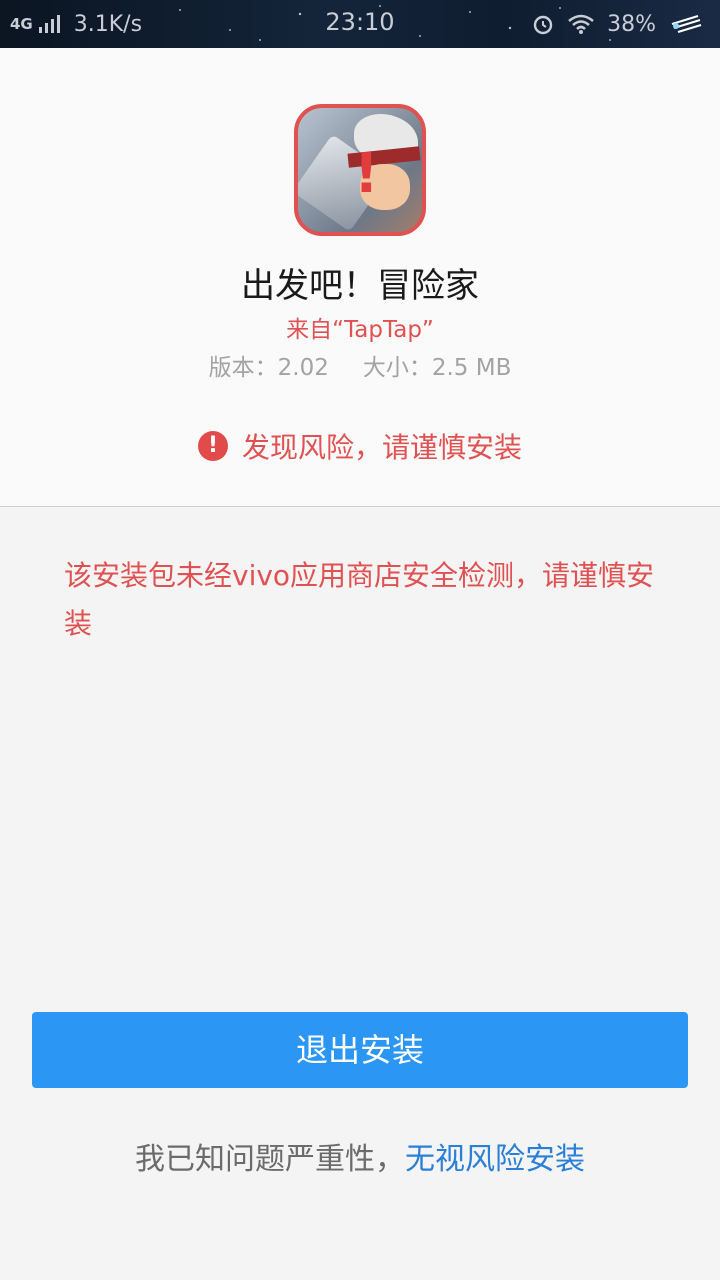 The width and height of the screenshot is (720, 1280). What do you see at coordinates (437, 368) in the screenshot?
I see `app-size: 大小：2.5 MB` at bounding box center [437, 368].